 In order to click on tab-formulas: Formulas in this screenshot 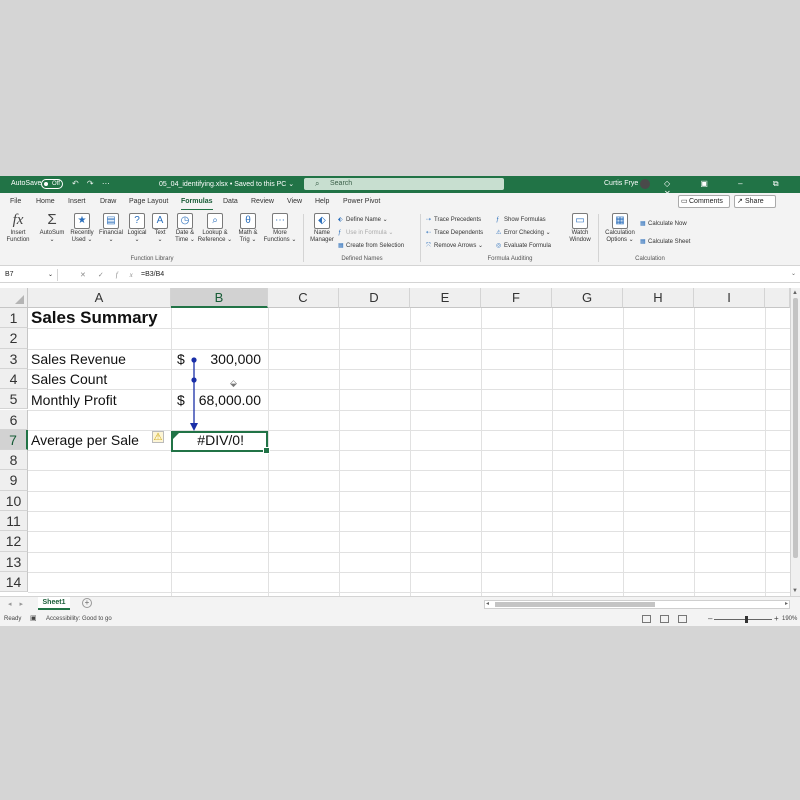, I will do `click(197, 204)`.